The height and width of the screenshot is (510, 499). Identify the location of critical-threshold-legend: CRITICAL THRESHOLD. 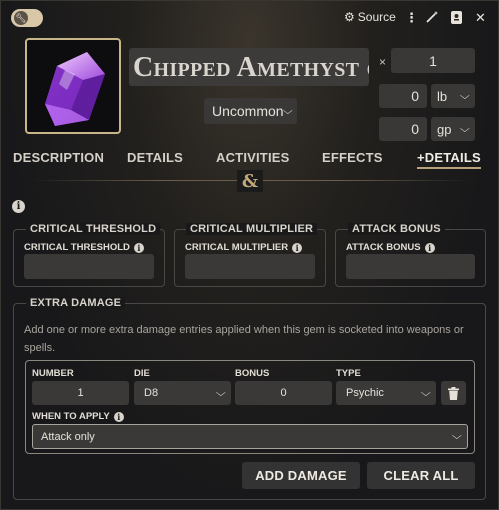
(93, 229).